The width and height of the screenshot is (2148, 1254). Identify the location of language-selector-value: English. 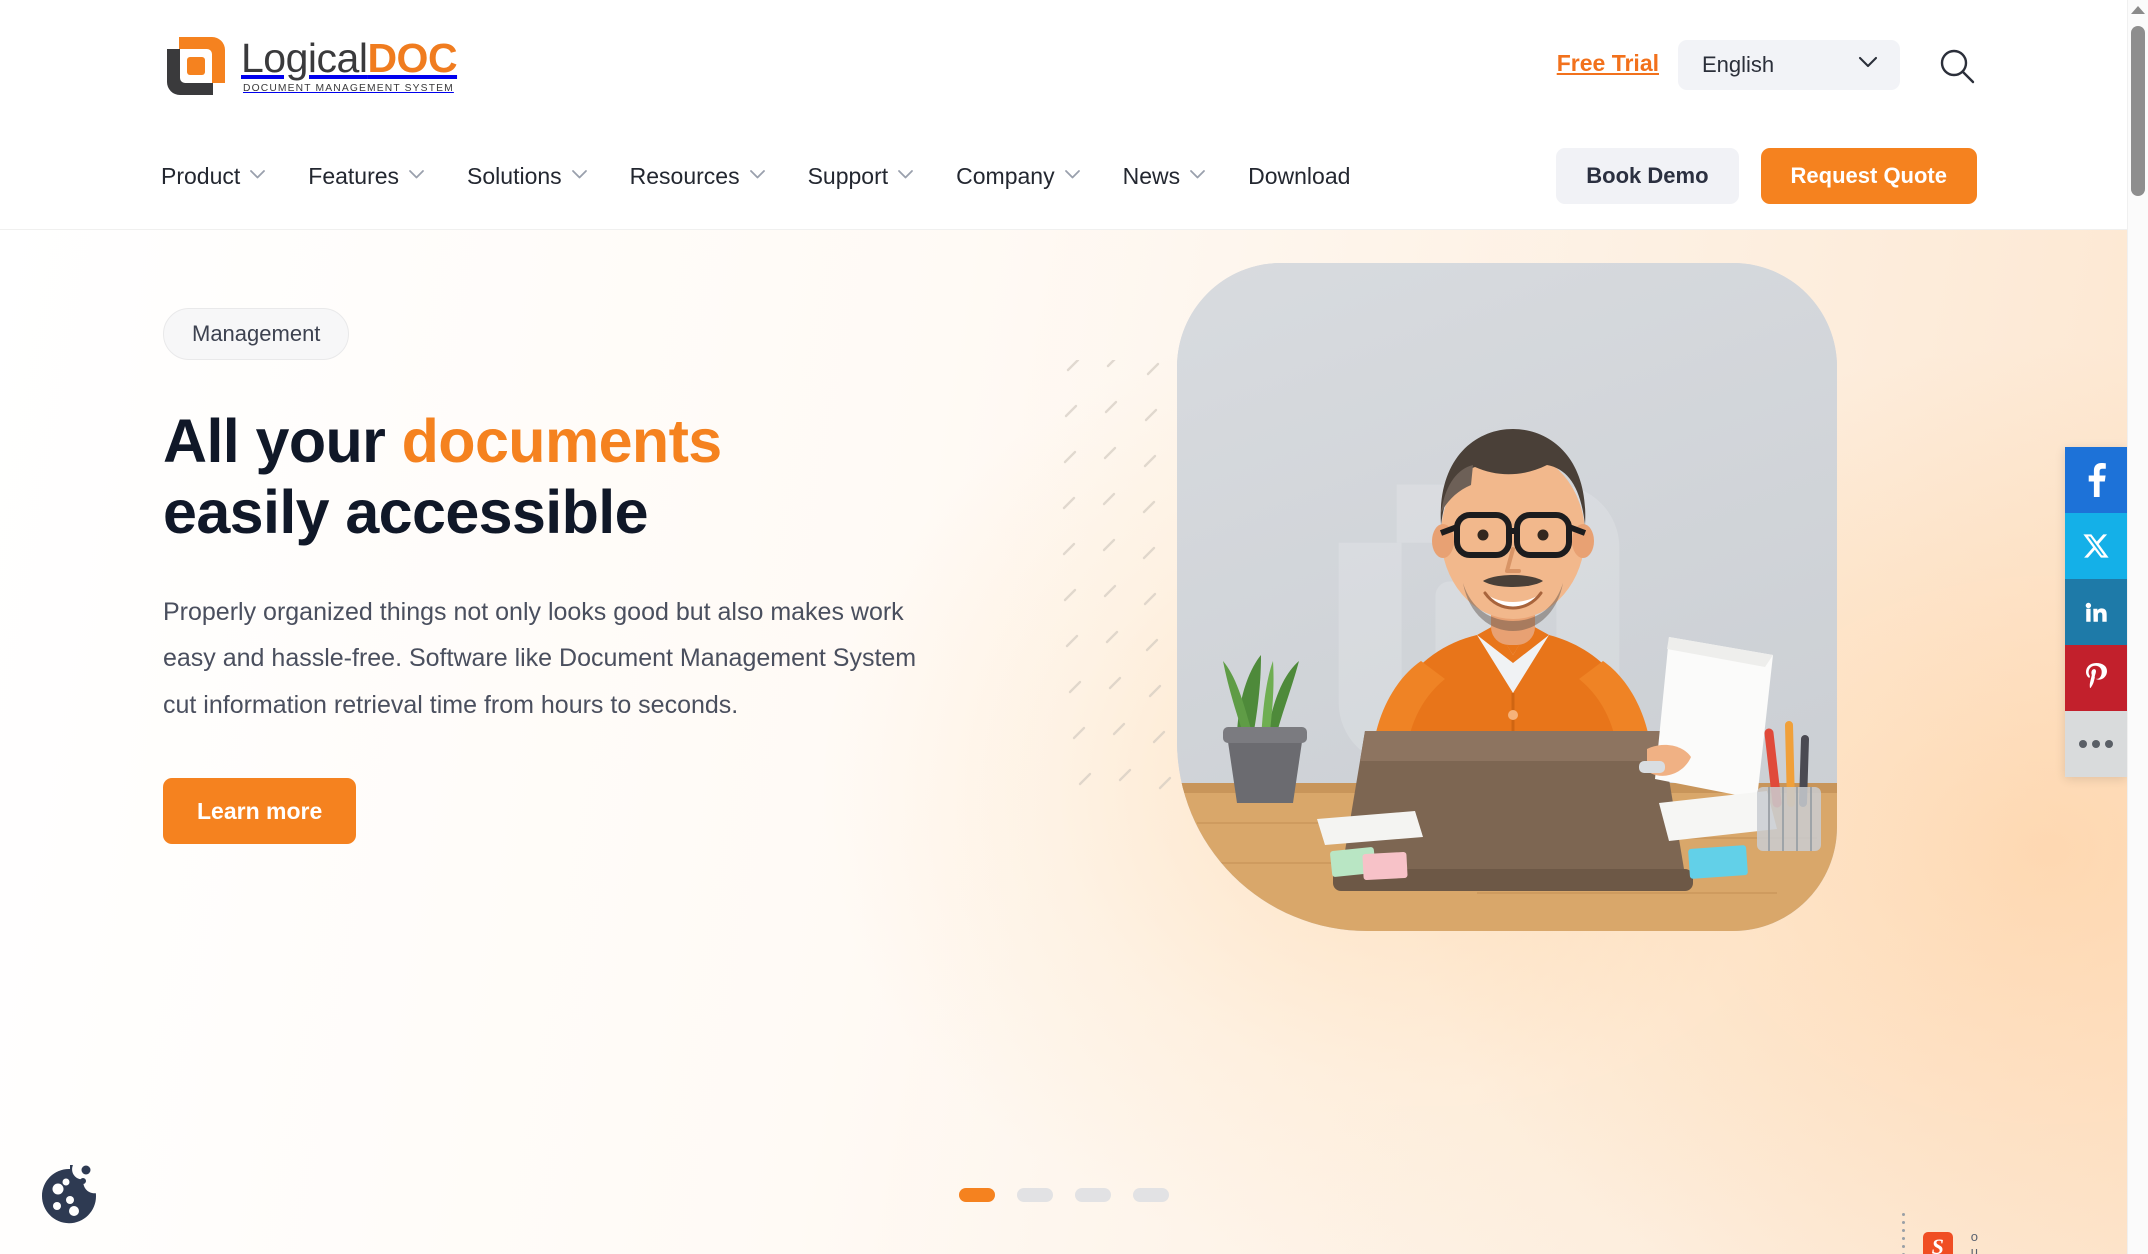
(1738, 64).